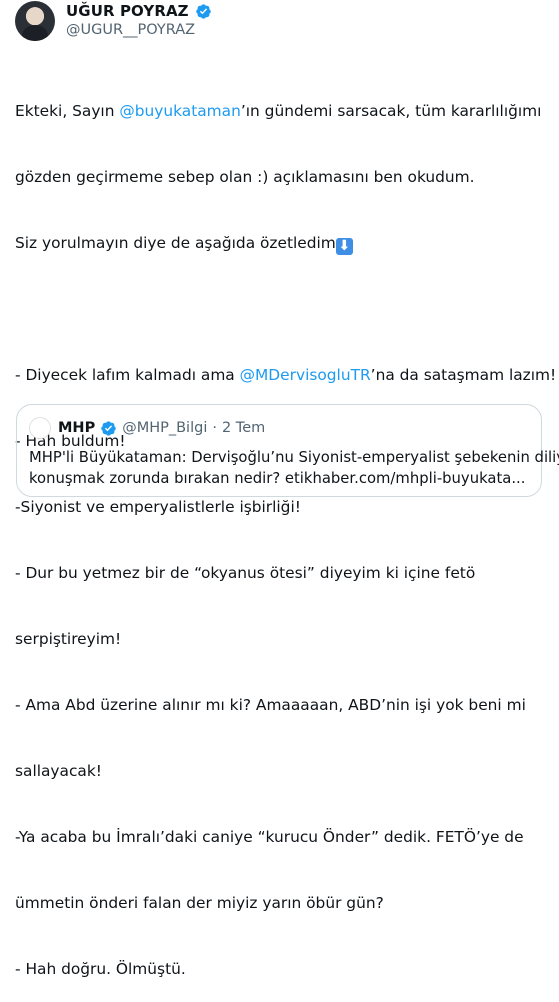  I want to click on tweet-line-9: serpiştireyim!, so click(68, 639).